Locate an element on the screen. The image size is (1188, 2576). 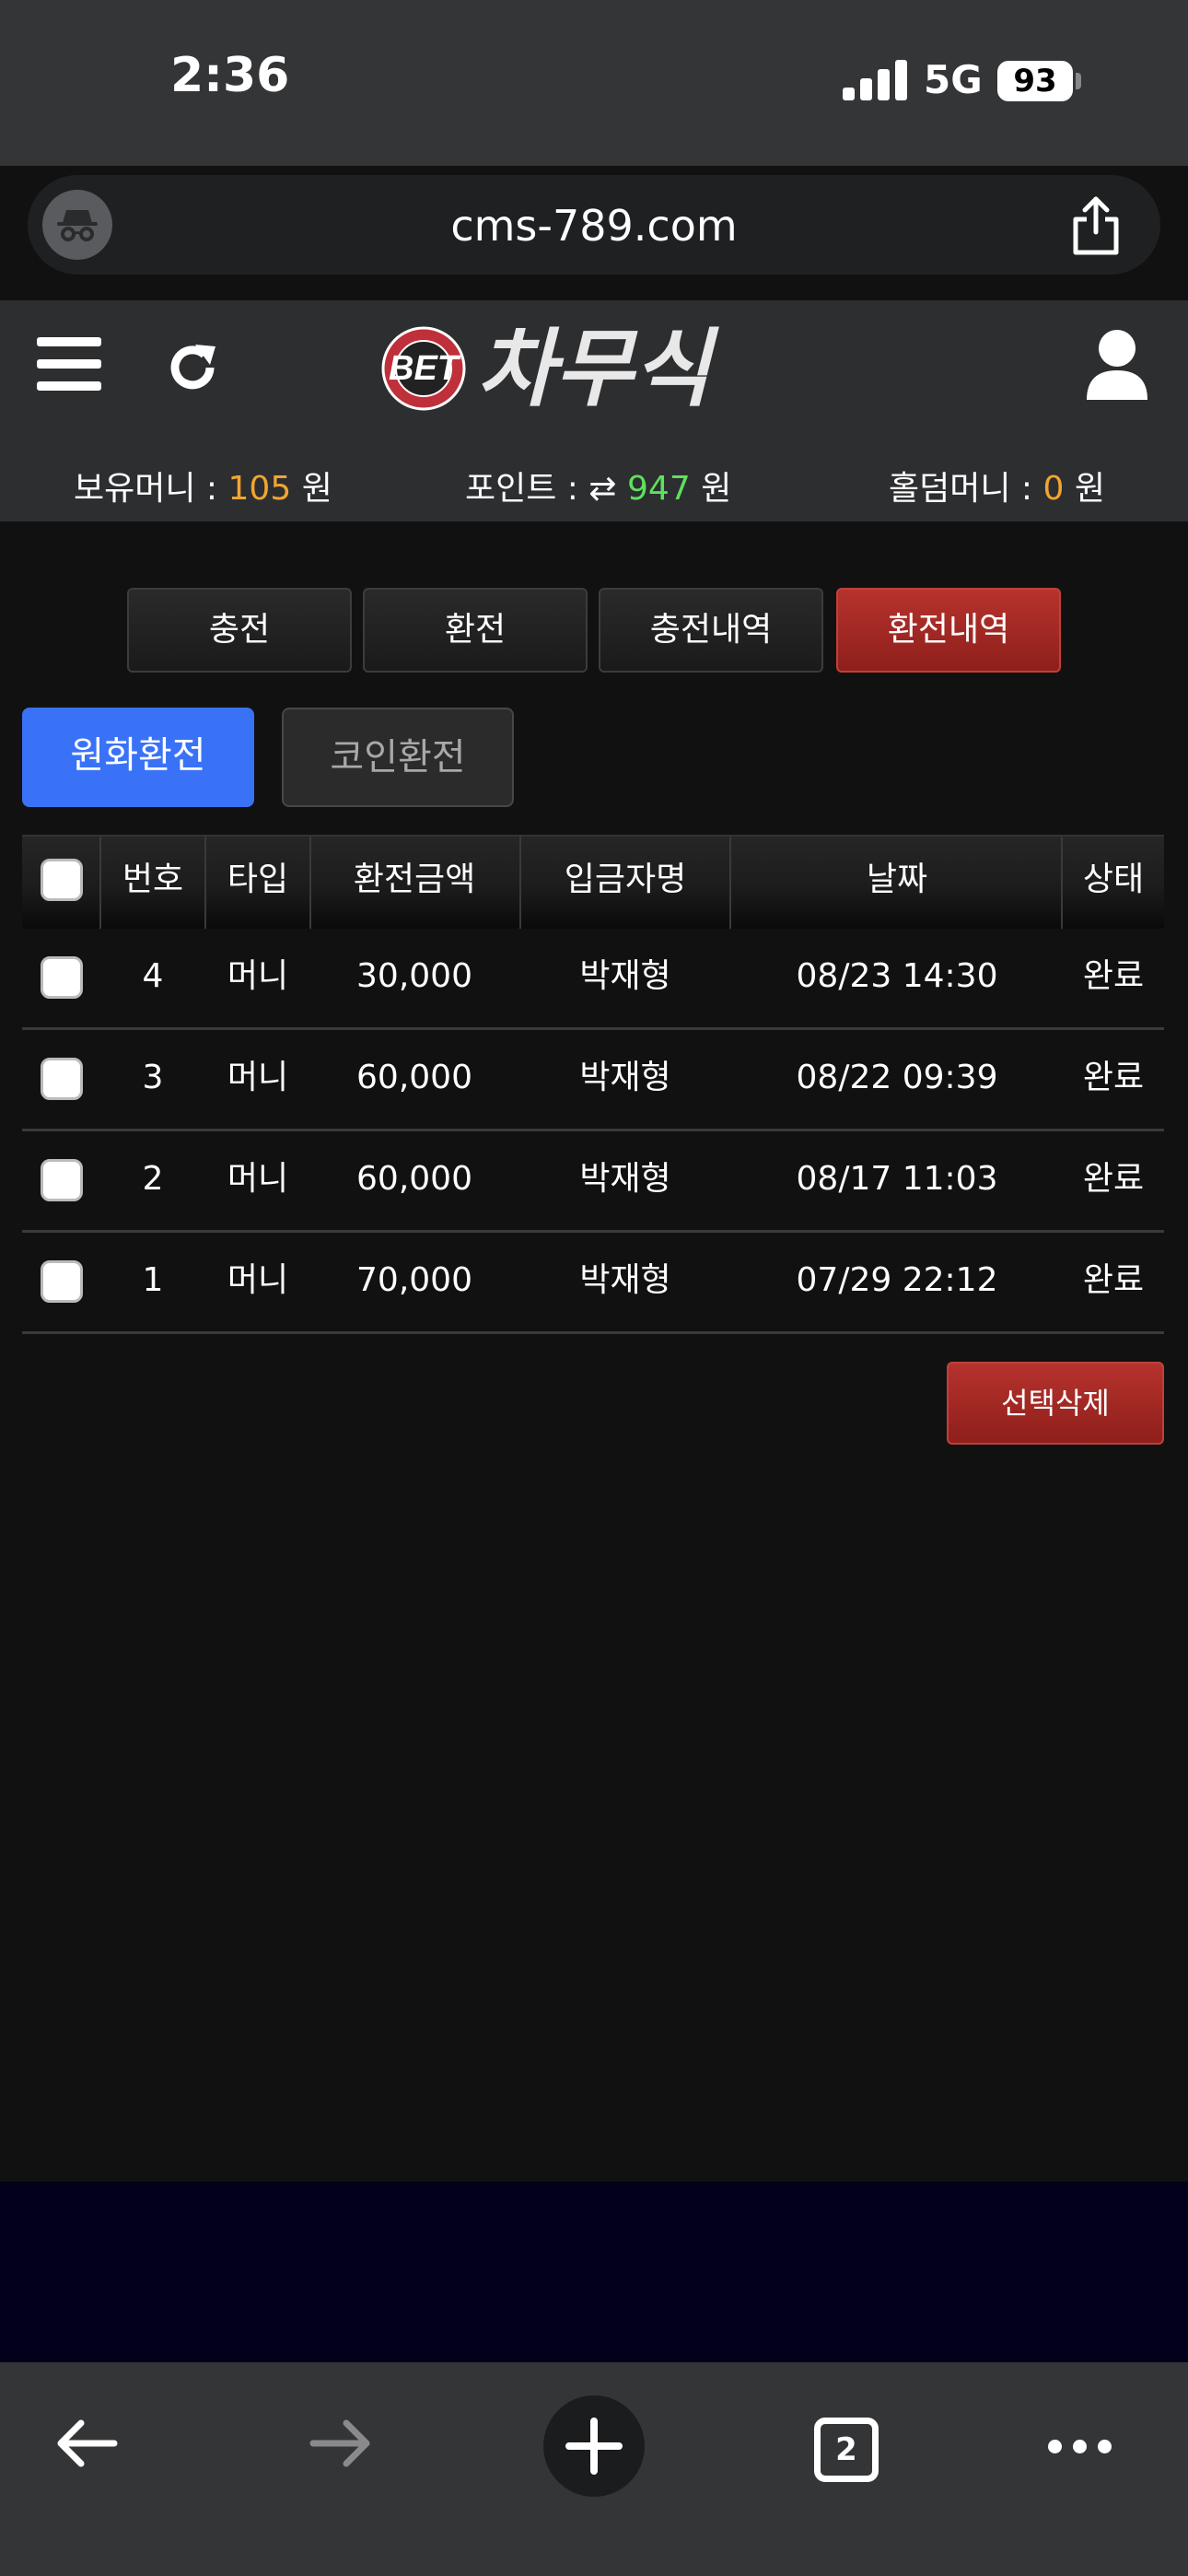
exchange-arrows-icon: ⇄ is located at coordinates (602, 489).